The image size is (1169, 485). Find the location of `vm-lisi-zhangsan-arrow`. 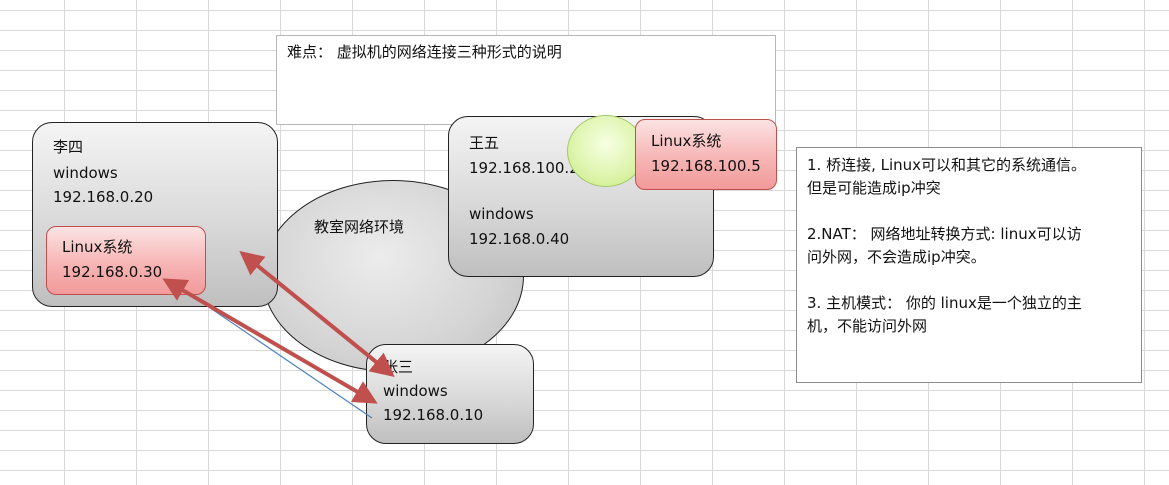

vm-lisi-zhangsan-arrow is located at coordinates (270, 341).